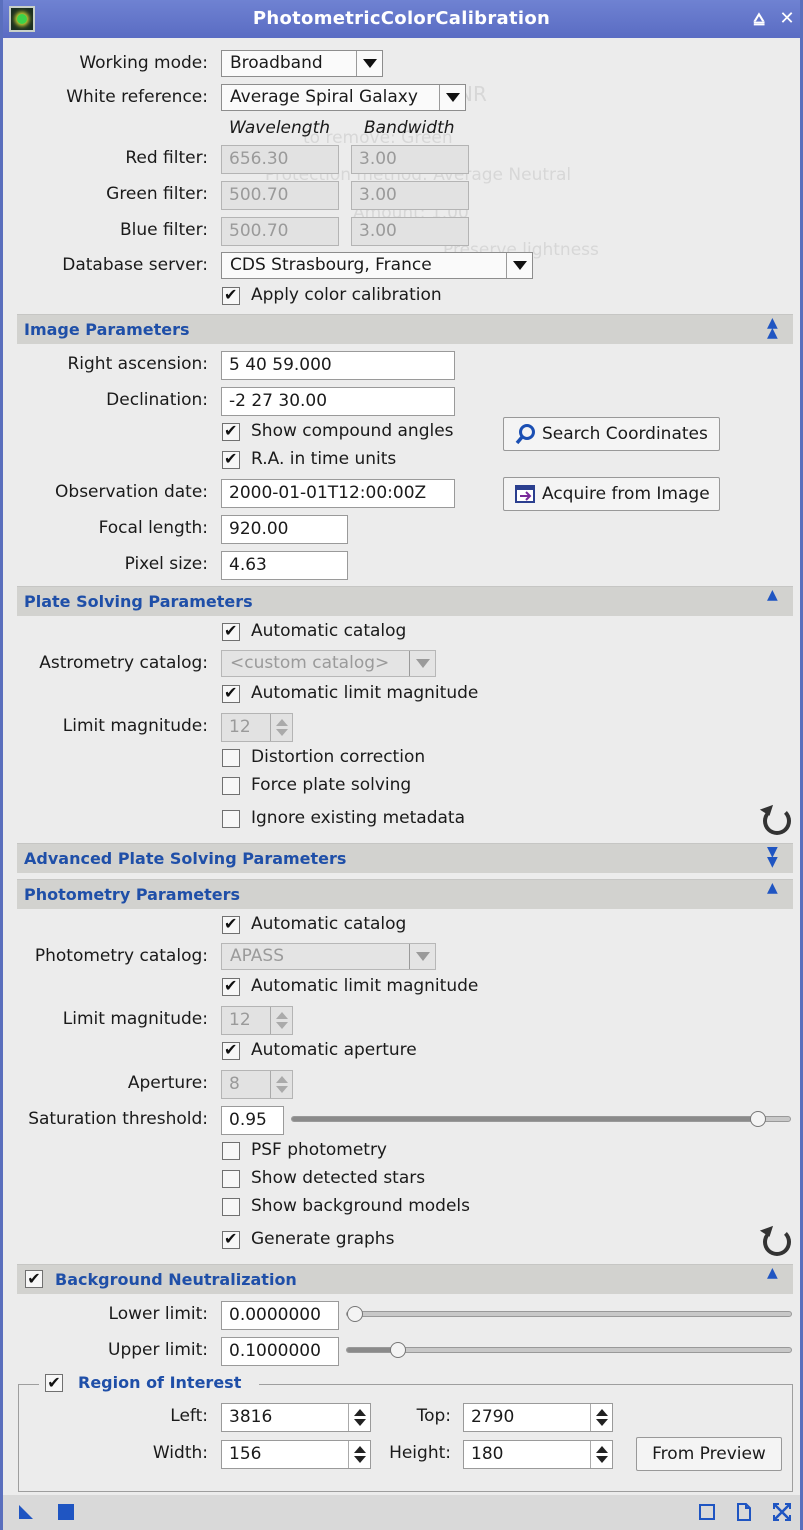 The height and width of the screenshot is (1530, 803). I want to click on green-bandwidth-field: 3.00, so click(410, 195).